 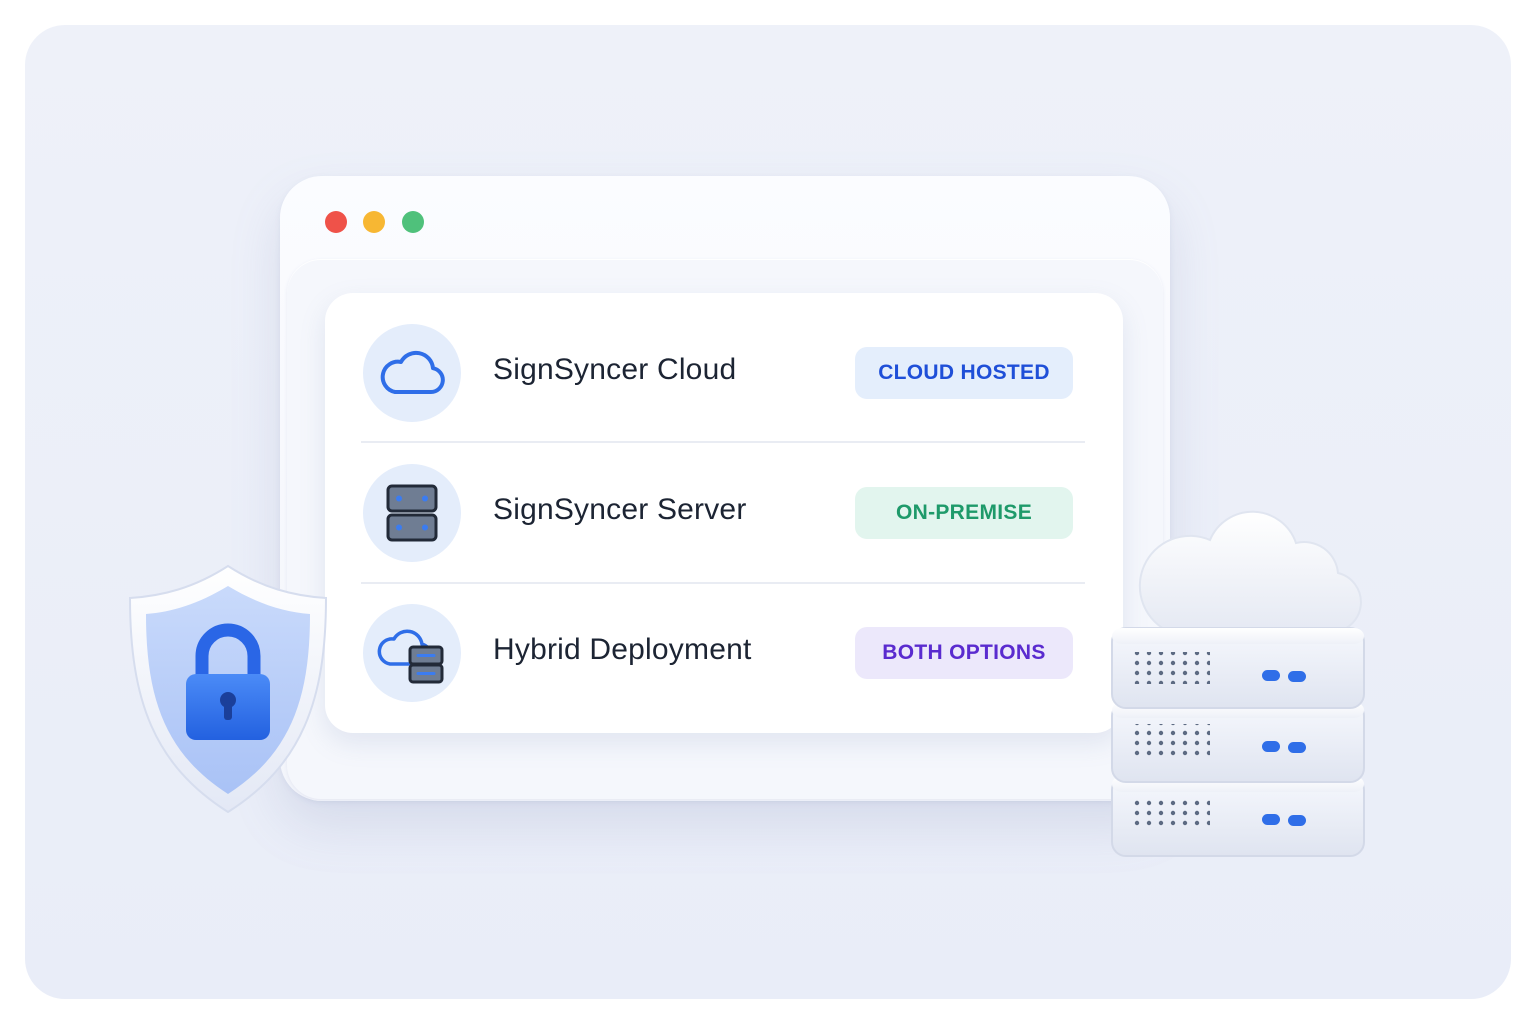 What do you see at coordinates (1238, 685) in the screenshot?
I see `server-rack-cloud-icon` at bounding box center [1238, 685].